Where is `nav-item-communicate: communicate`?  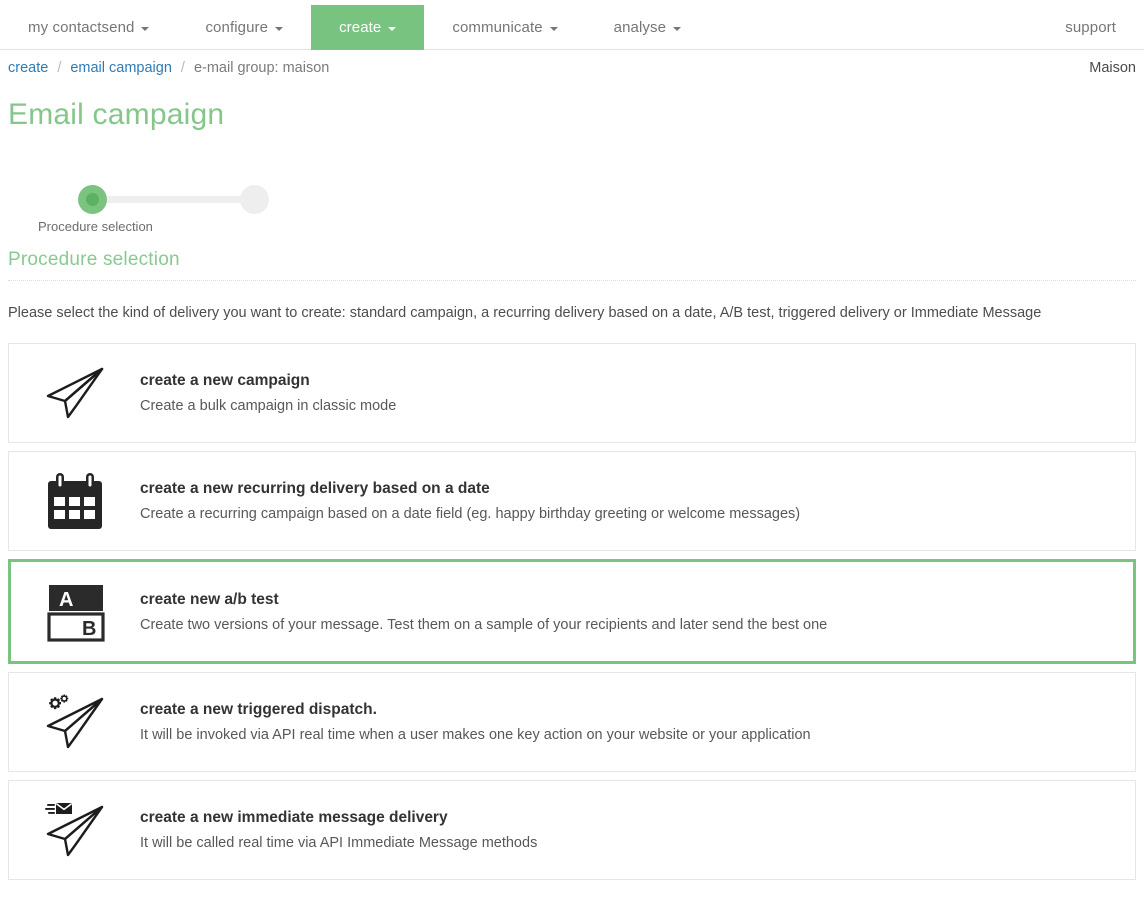
nav-item-communicate: communicate is located at coordinates (504, 27).